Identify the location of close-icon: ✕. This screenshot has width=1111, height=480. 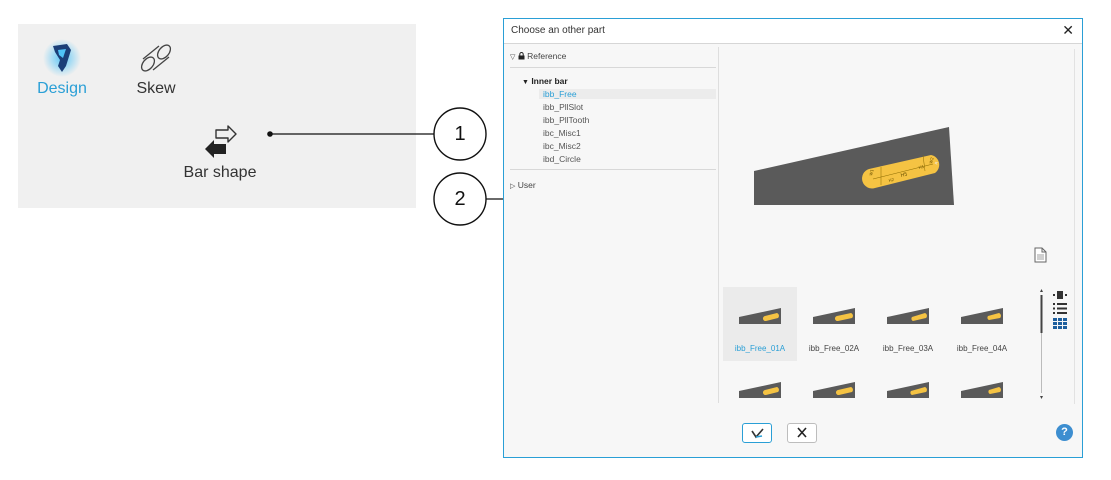
(1068, 30).